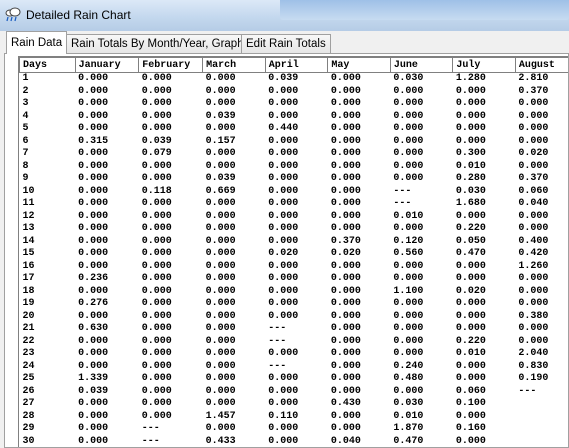  I want to click on table-row: 26 0.039 0.000 0.000 0.000 0.000 0.000 0.060 ---, so click(294, 392).